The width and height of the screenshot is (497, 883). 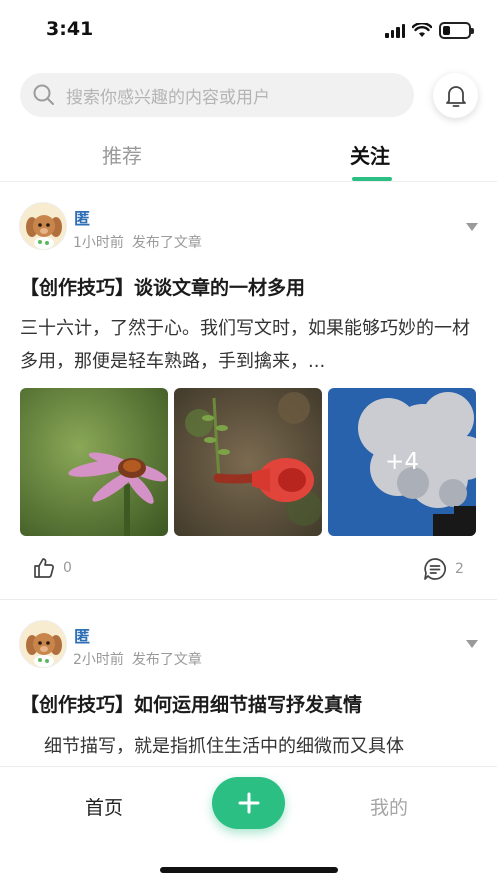 I want to click on cloud-sky-image: +4, so click(x=402, y=462).